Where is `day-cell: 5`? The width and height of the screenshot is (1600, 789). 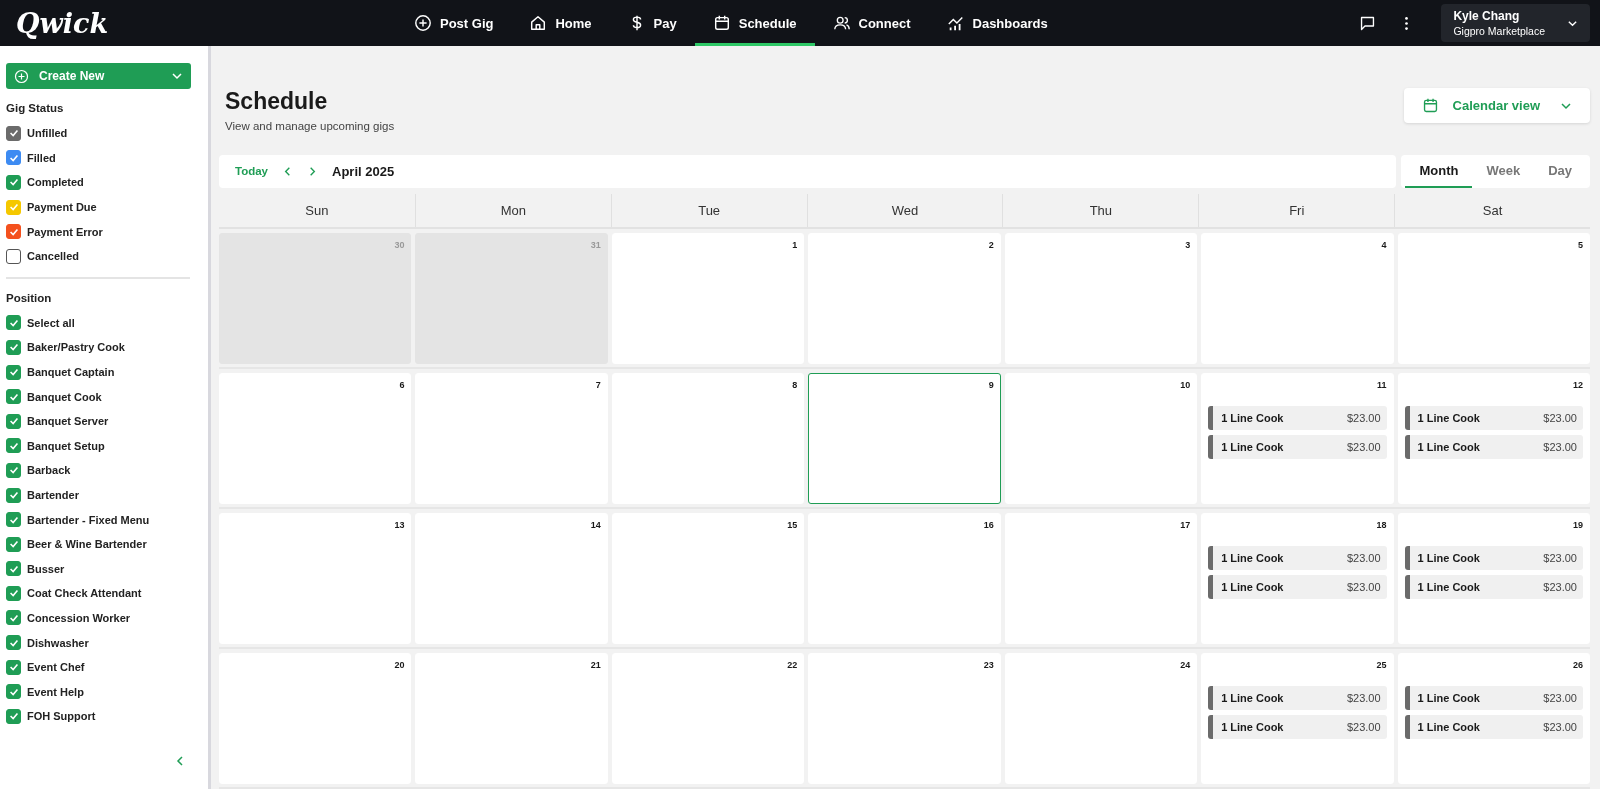 day-cell: 5 is located at coordinates (1493, 298).